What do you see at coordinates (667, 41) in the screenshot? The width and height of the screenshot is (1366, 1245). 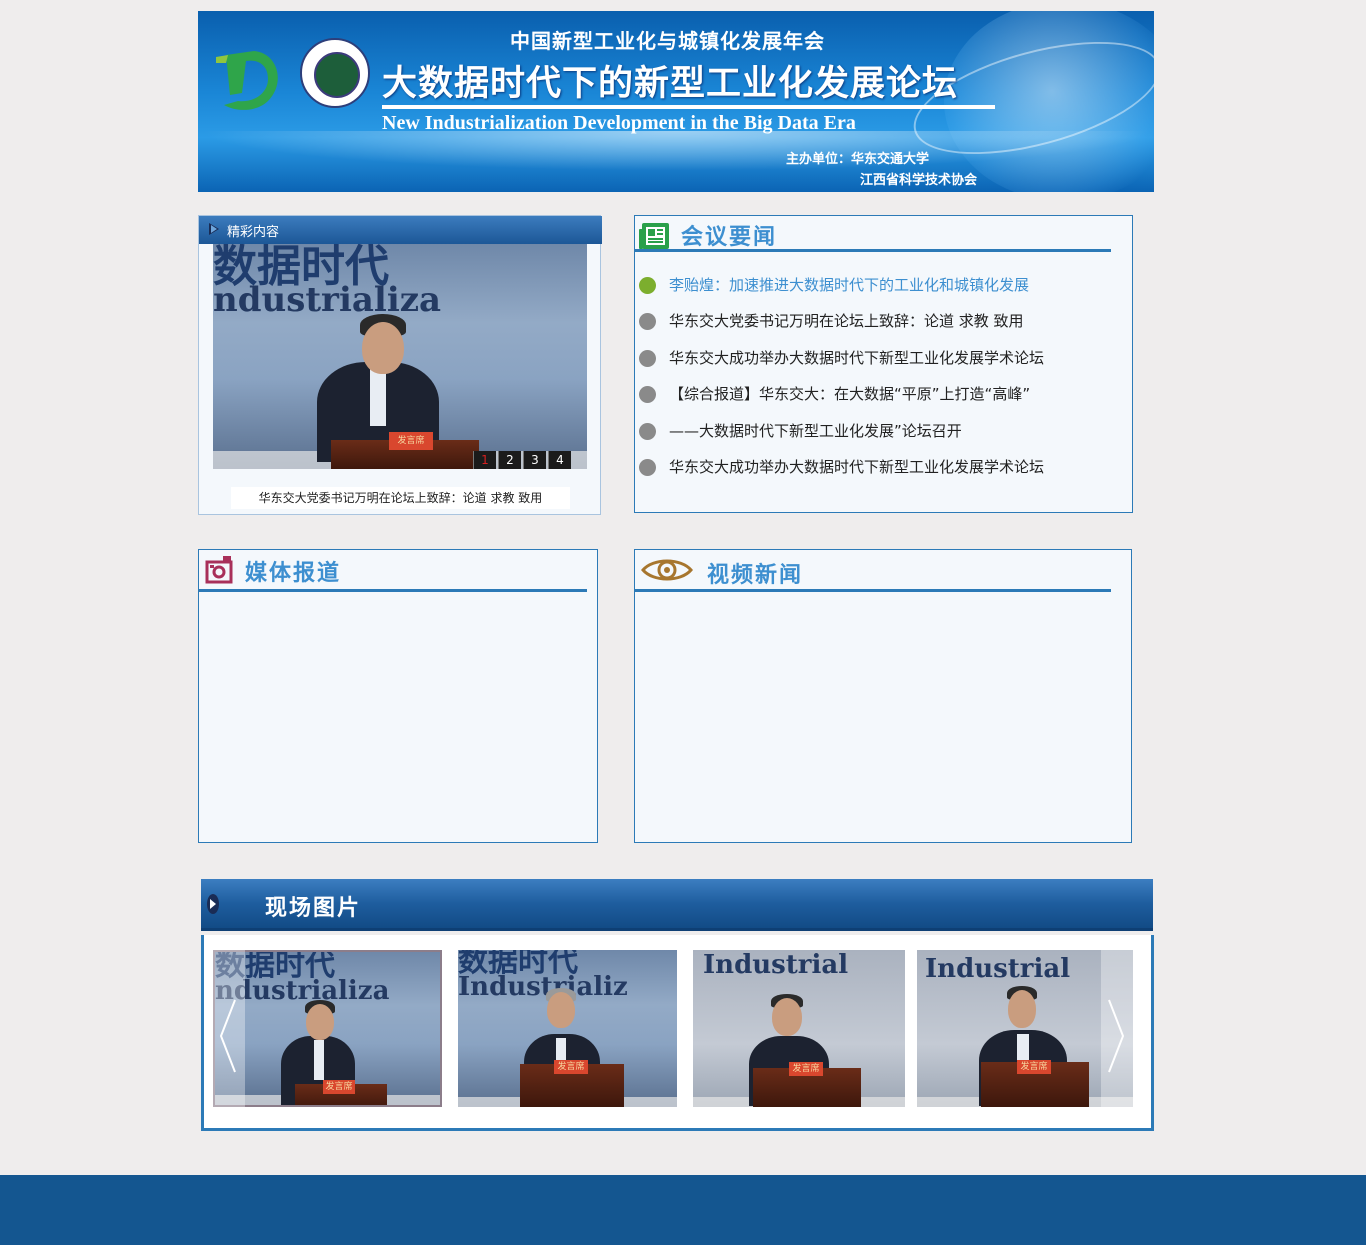 I see `banner-subtitle: 中国新型工业化与城镇化发展年会` at bounding box center [667, 41].